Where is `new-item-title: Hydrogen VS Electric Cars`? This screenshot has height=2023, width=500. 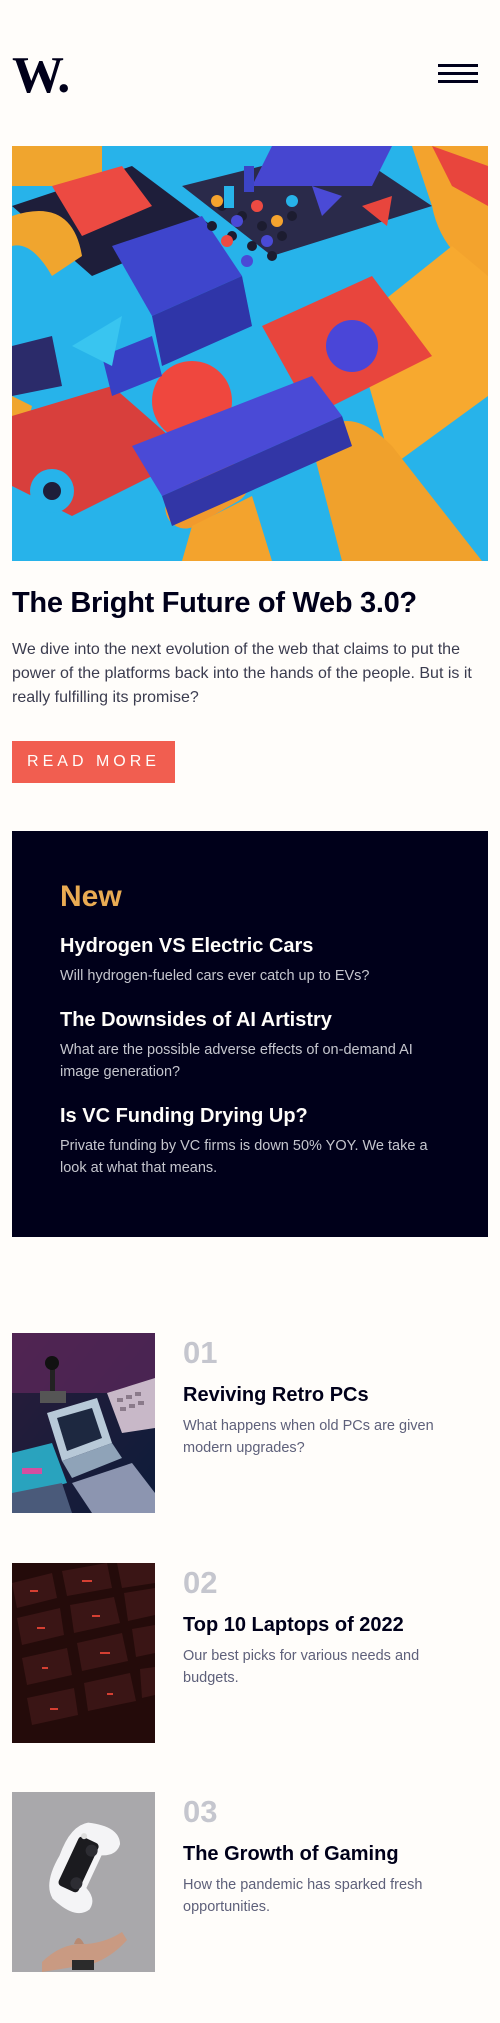 new-item-title: Hydrogen VS Electric Cars is located at coordinates (250, 946).